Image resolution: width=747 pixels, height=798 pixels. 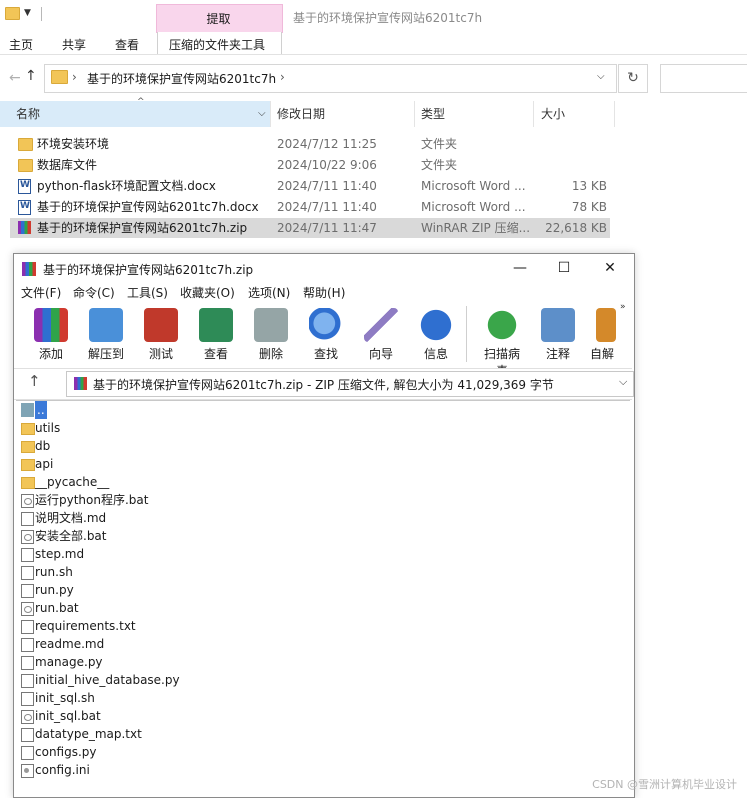 I want to click on toolbar-extract-button: 解压到, so click(x=106, y=332).